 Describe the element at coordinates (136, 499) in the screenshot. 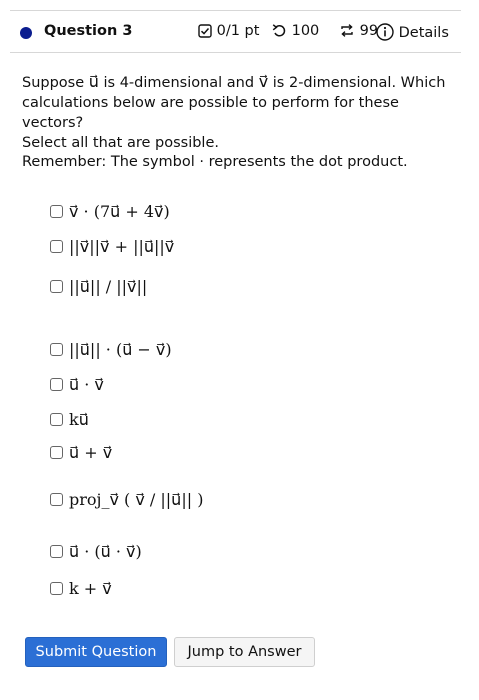

I see `option-label: proj_v⃗ ( v⃗ / ||u⃗|| )` at that location.